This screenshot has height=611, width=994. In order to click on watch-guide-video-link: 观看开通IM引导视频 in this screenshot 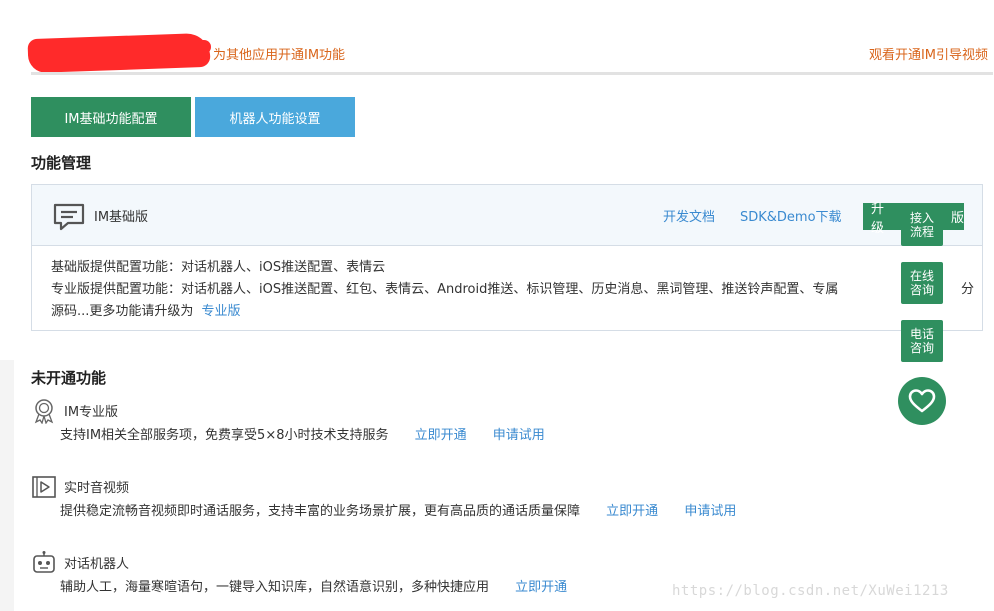, I will do `click(928, 53)`.